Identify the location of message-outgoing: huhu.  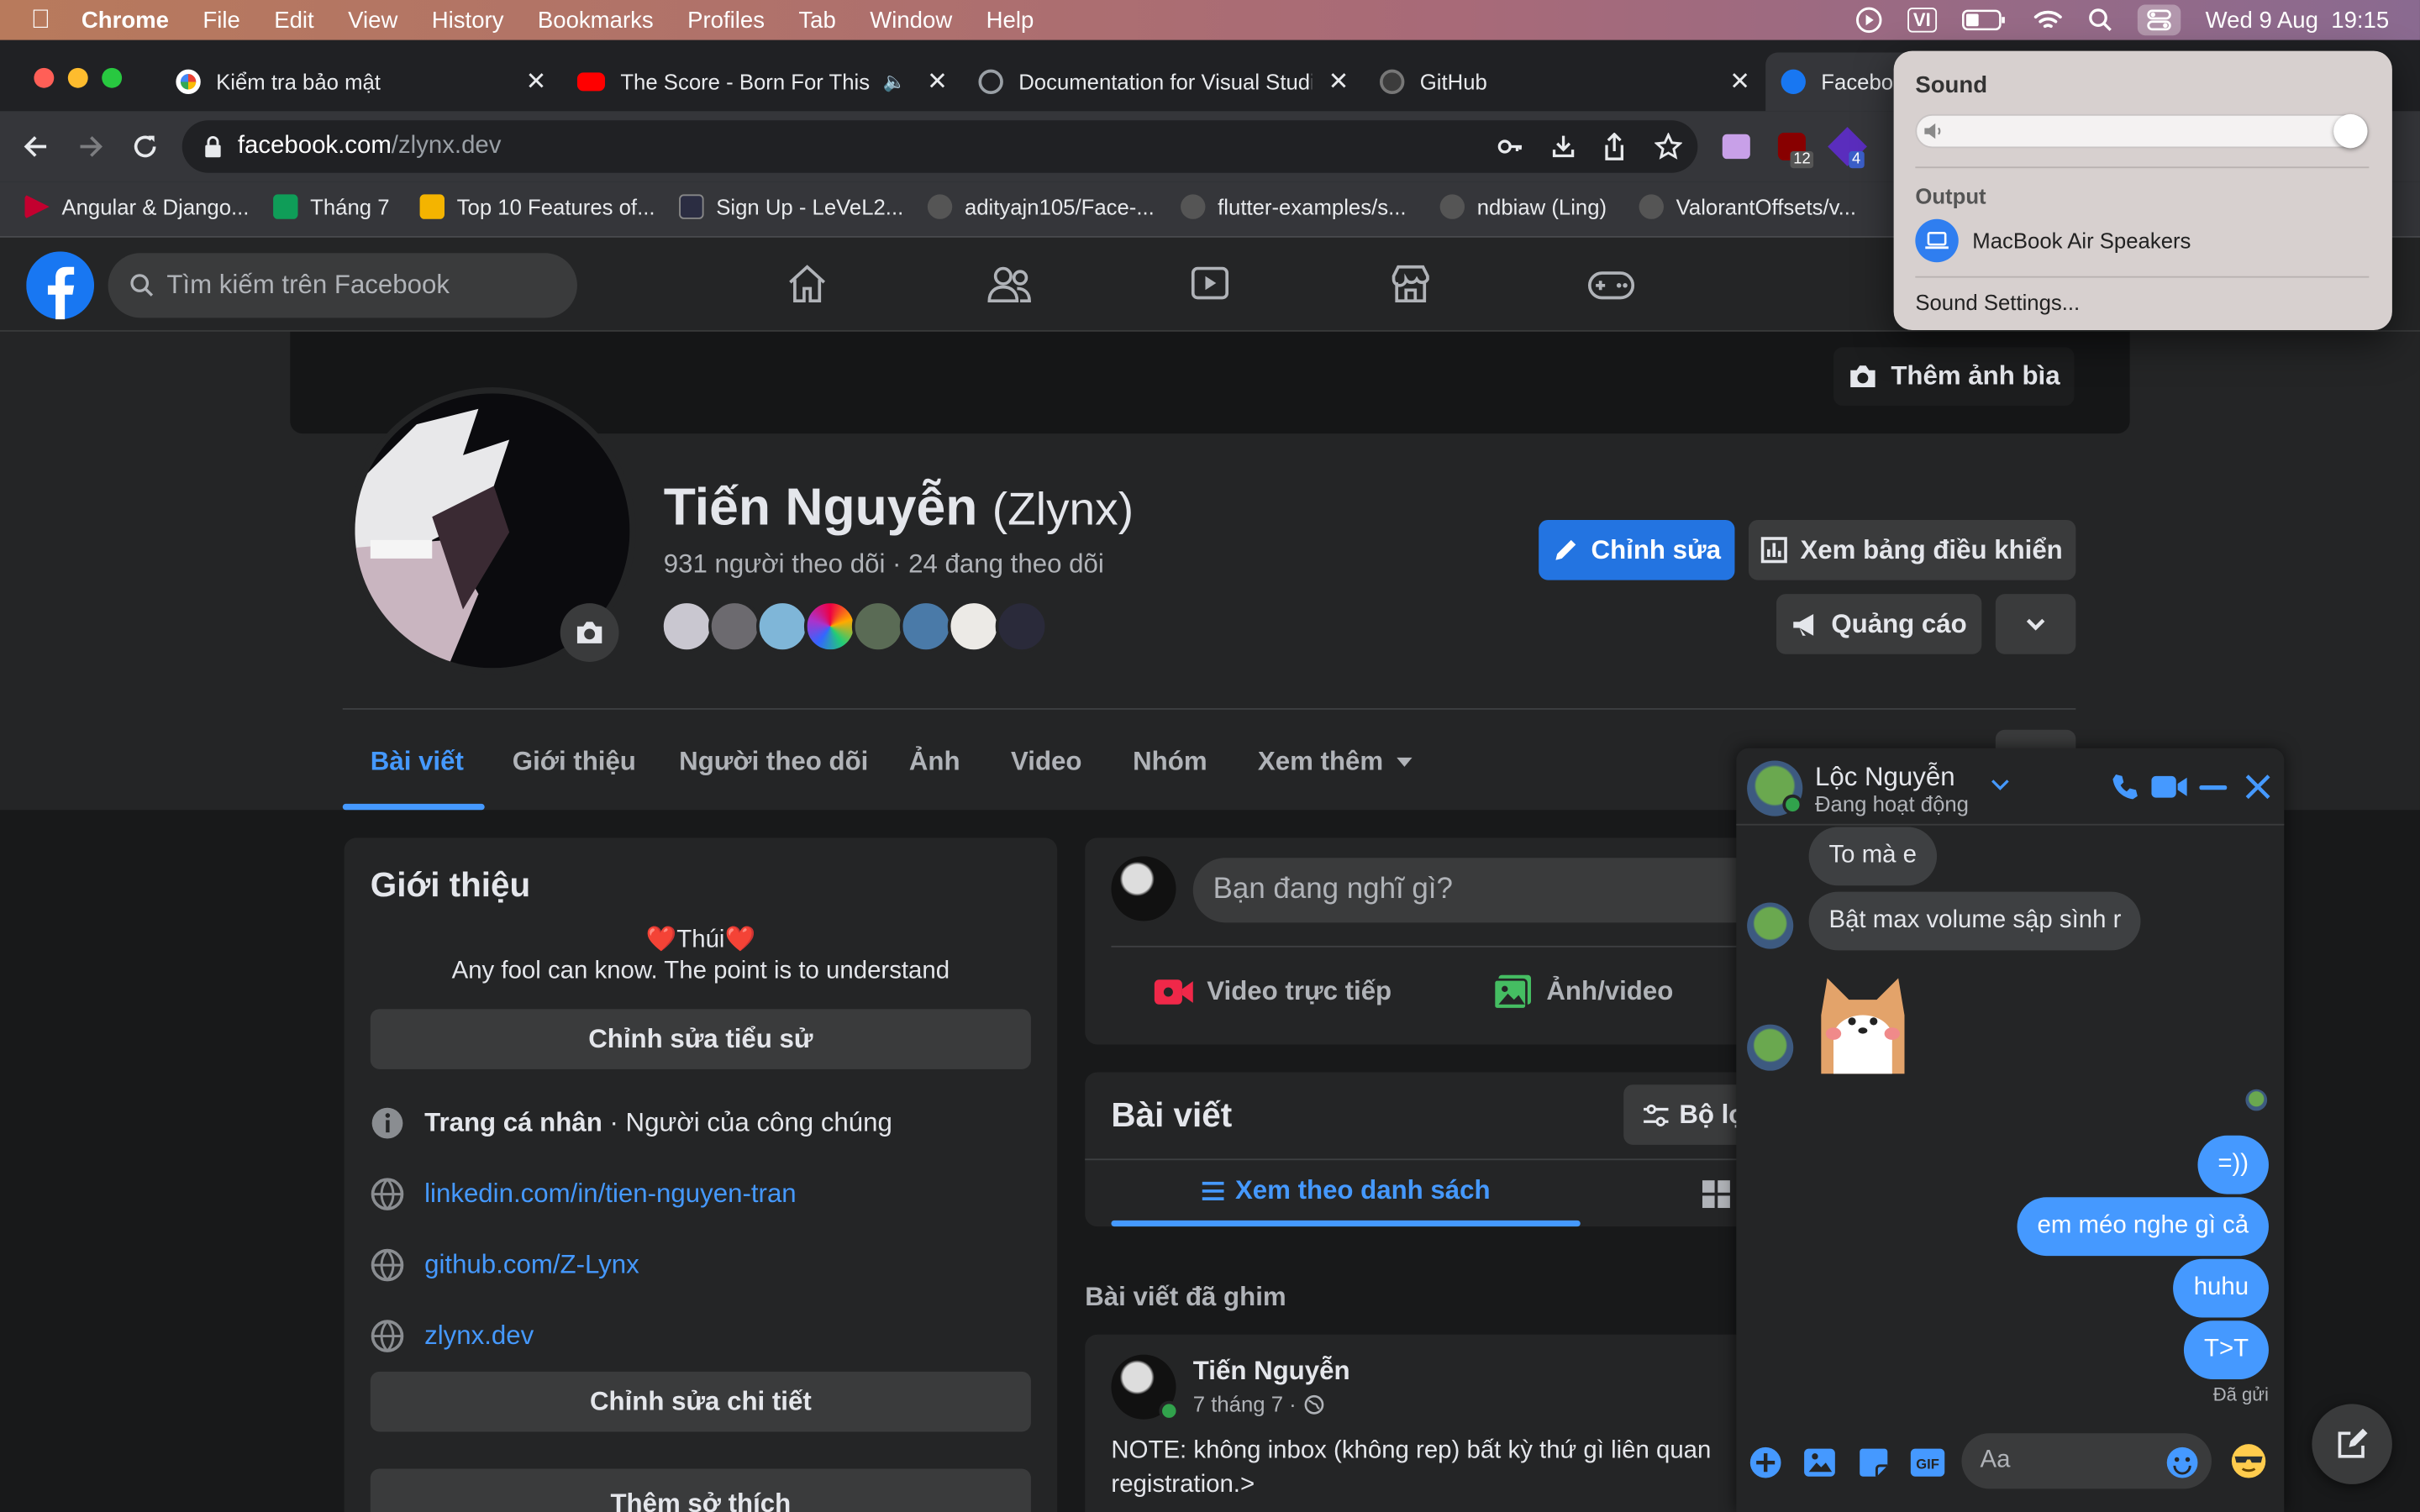
(2221, 1288).